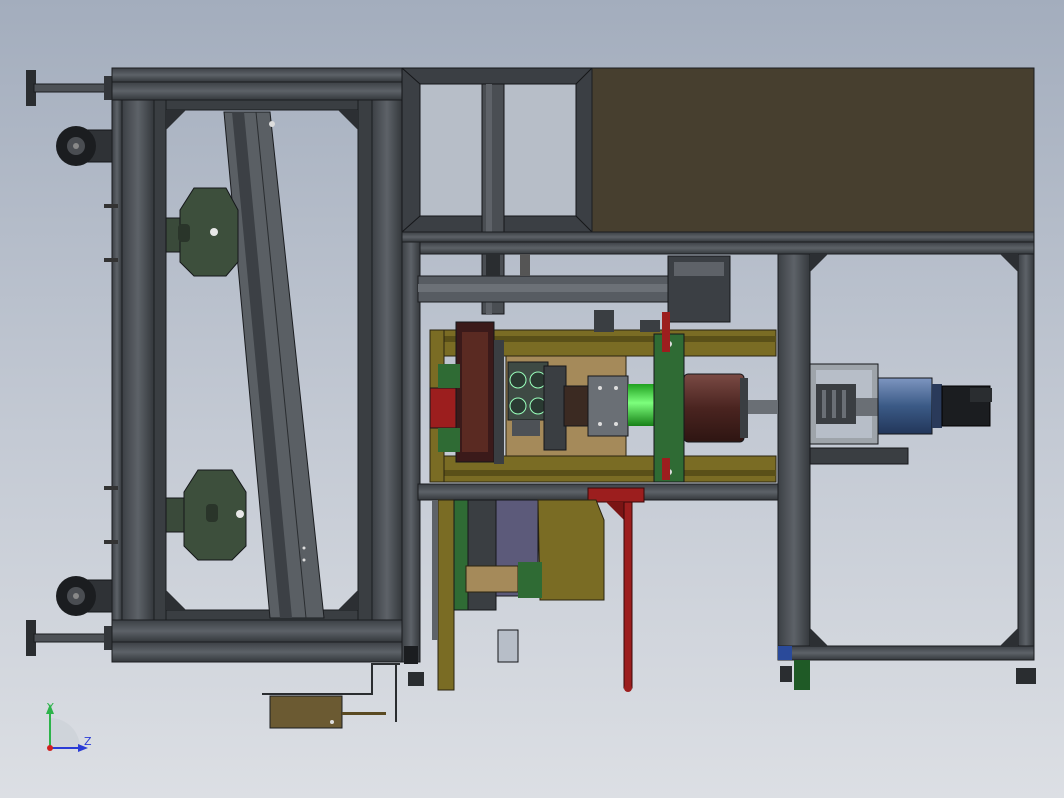 Image resolution: width=1064 pixels, height=798 pixels. Describe the element at coordinates (206, 515) in the screenshot. I see `beam-bracket-lower` at that location.